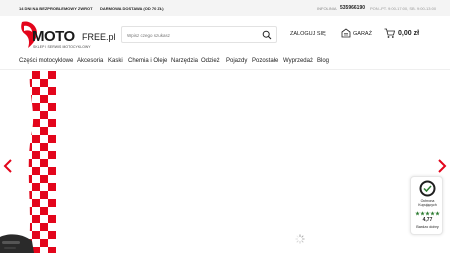 The image size is (450, 253). What do you see at coordinates (8, 166) in the screenshot?
I see `slider-prev-arrow-icon` at bounding box center [8, 166].